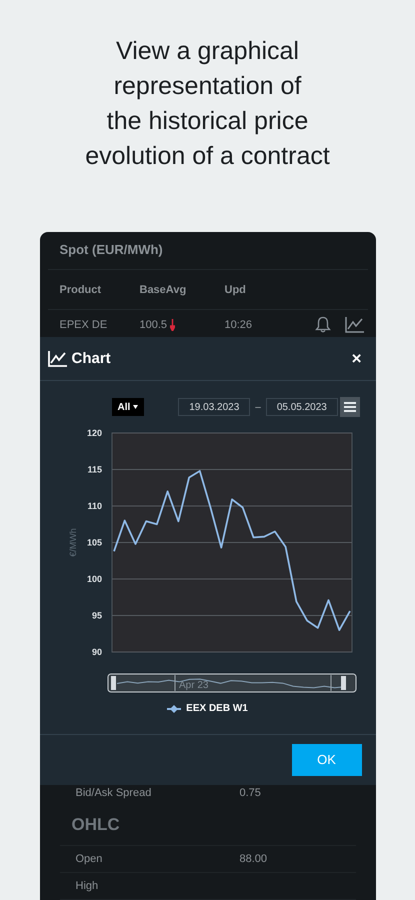  What do you see at coordinates (322, 325) in the screenshot?
I see `bell-icon` at bounding box center [322, 325].